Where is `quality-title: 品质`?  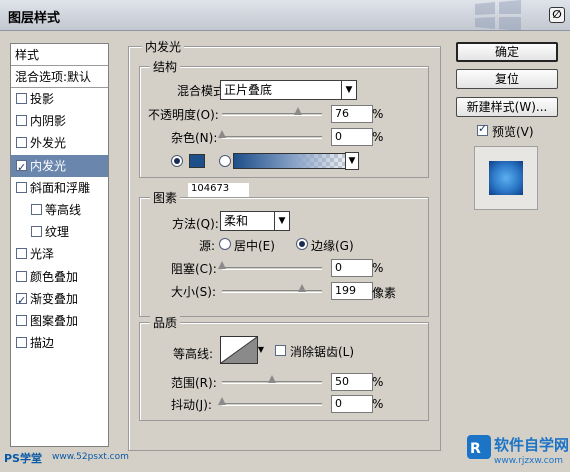
quality-title: 品质 is located at coordinates (165, 322).